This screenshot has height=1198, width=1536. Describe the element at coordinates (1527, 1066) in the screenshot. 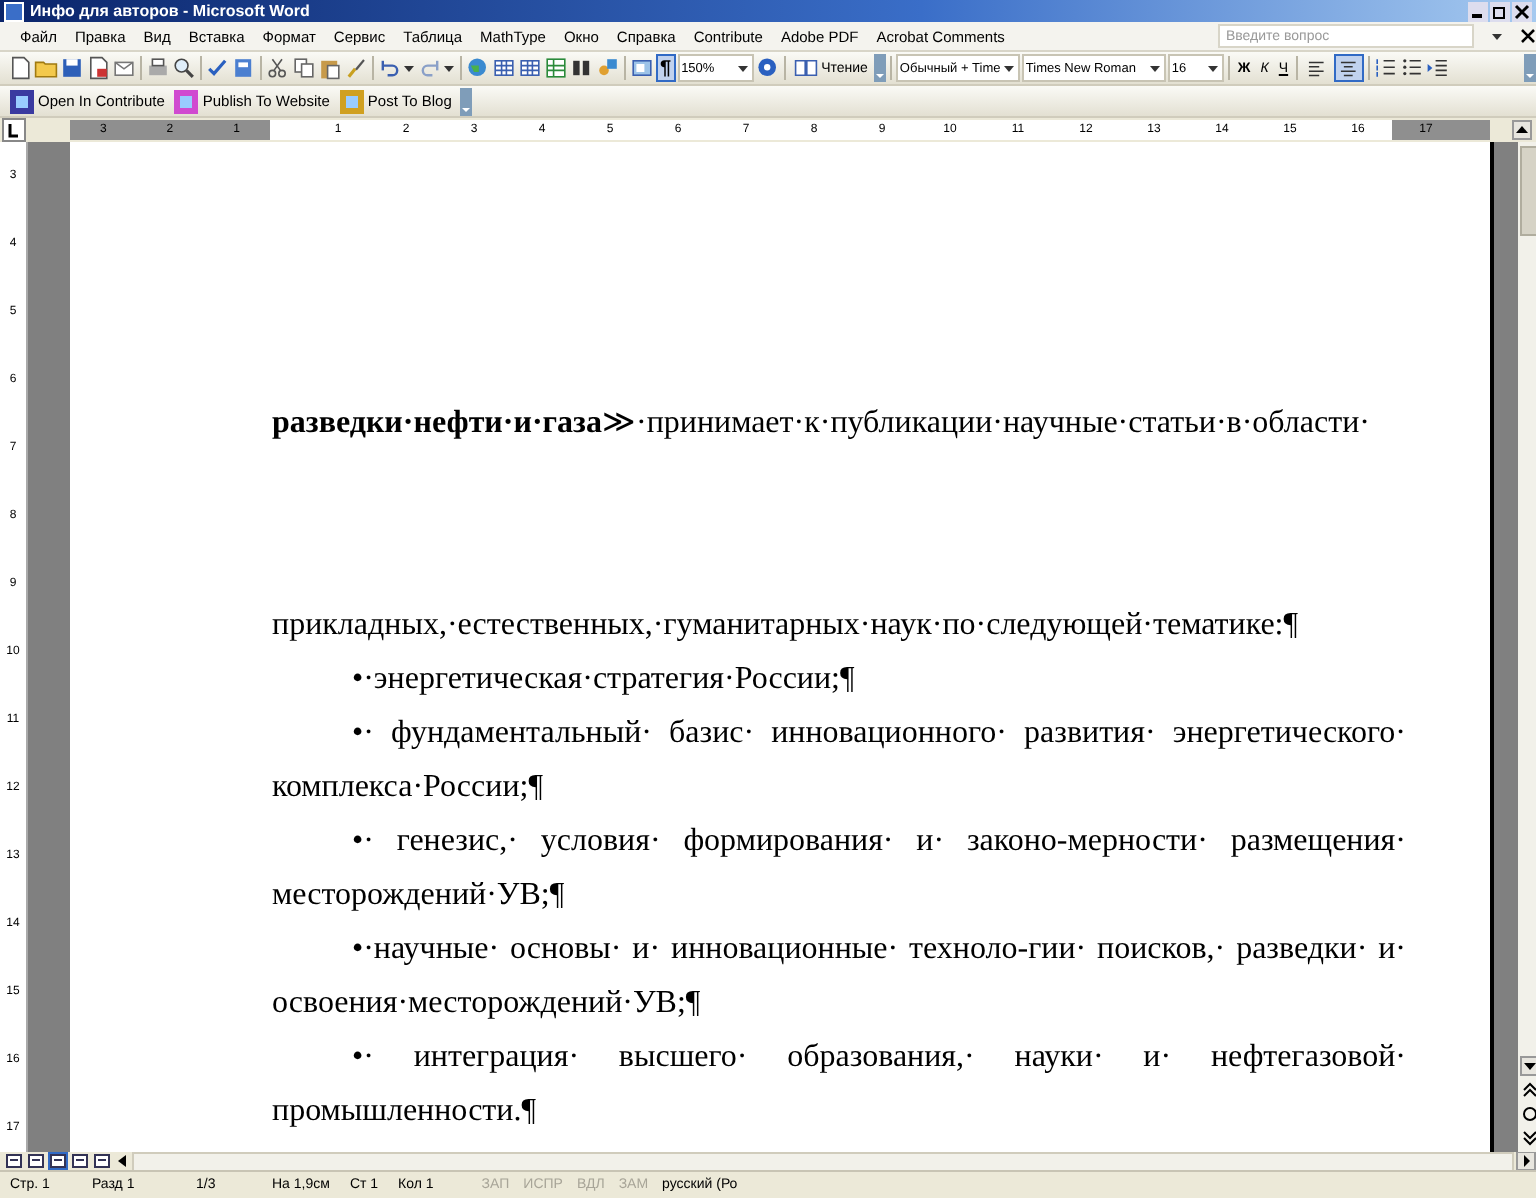

I see `scroll-down-icon` at that location.